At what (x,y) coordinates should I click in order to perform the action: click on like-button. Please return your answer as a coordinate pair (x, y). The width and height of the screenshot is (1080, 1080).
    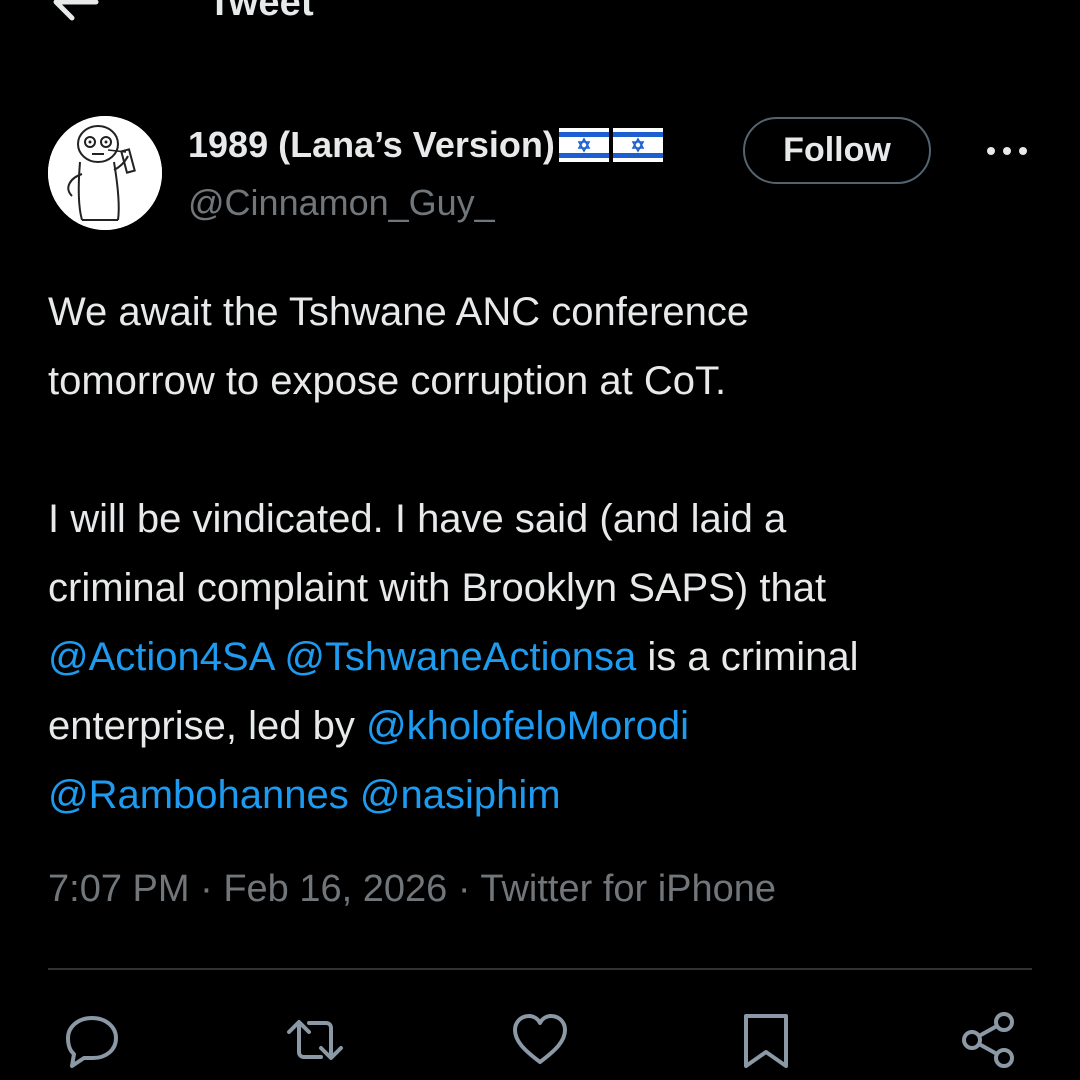
    Looking at the image, I should click on (540, 1040).